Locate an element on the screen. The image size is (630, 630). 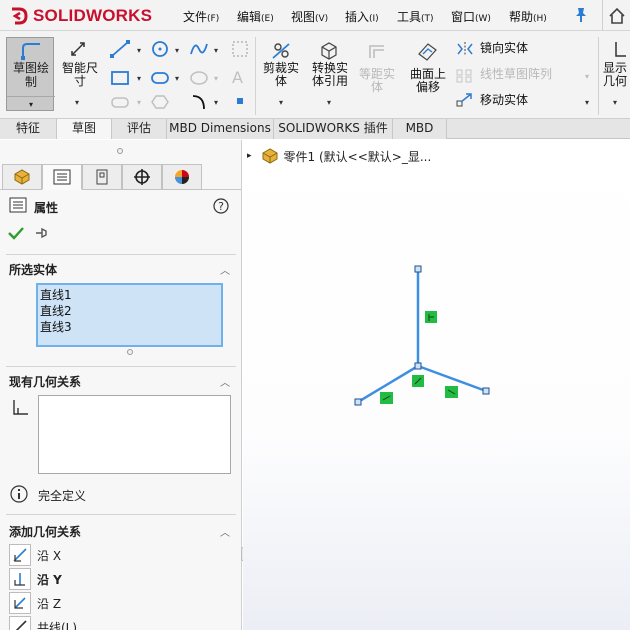
add-relation-along-y: 沿 Y is located at coordinates (35, 579).